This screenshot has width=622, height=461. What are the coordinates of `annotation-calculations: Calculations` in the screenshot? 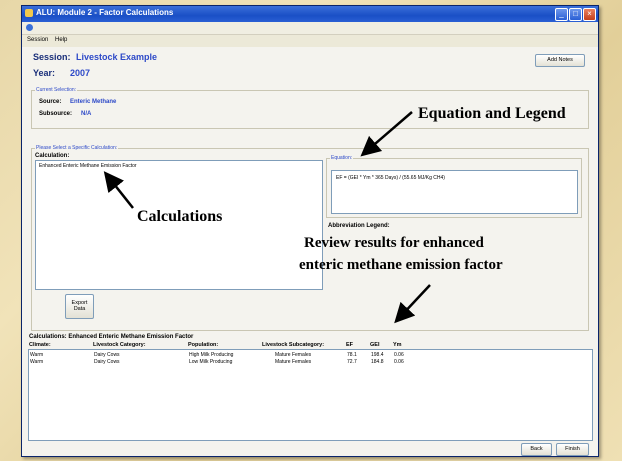 It's located at (180, 216).